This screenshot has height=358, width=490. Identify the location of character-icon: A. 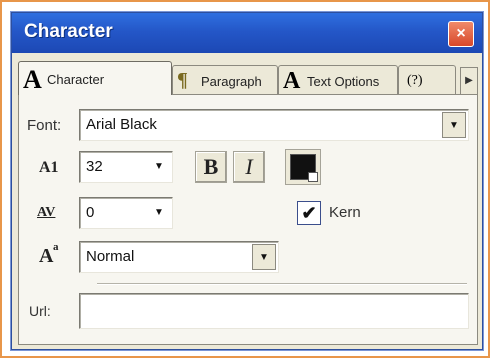
(32, 79).